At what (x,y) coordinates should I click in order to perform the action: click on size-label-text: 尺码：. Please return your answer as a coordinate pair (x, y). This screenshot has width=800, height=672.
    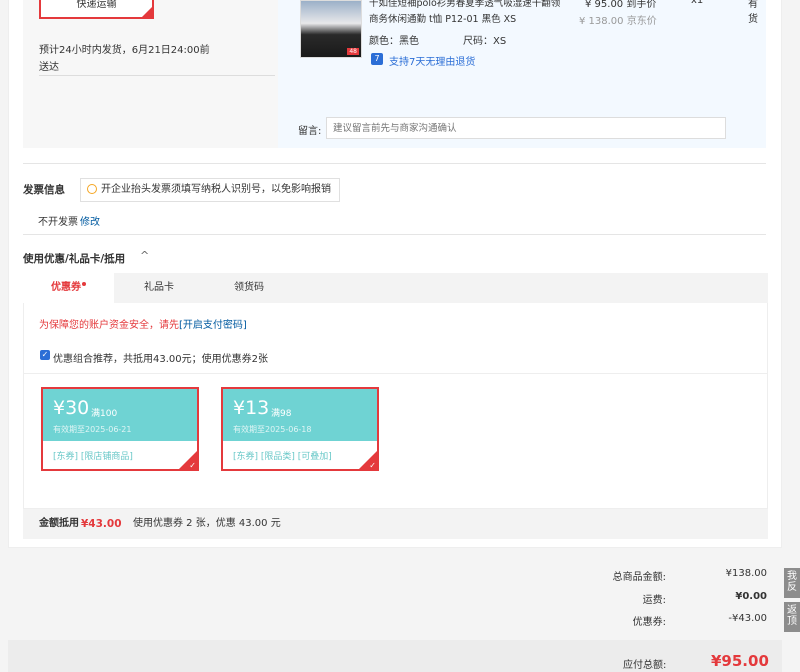
    Looking at the image, I should click on (478, 41).